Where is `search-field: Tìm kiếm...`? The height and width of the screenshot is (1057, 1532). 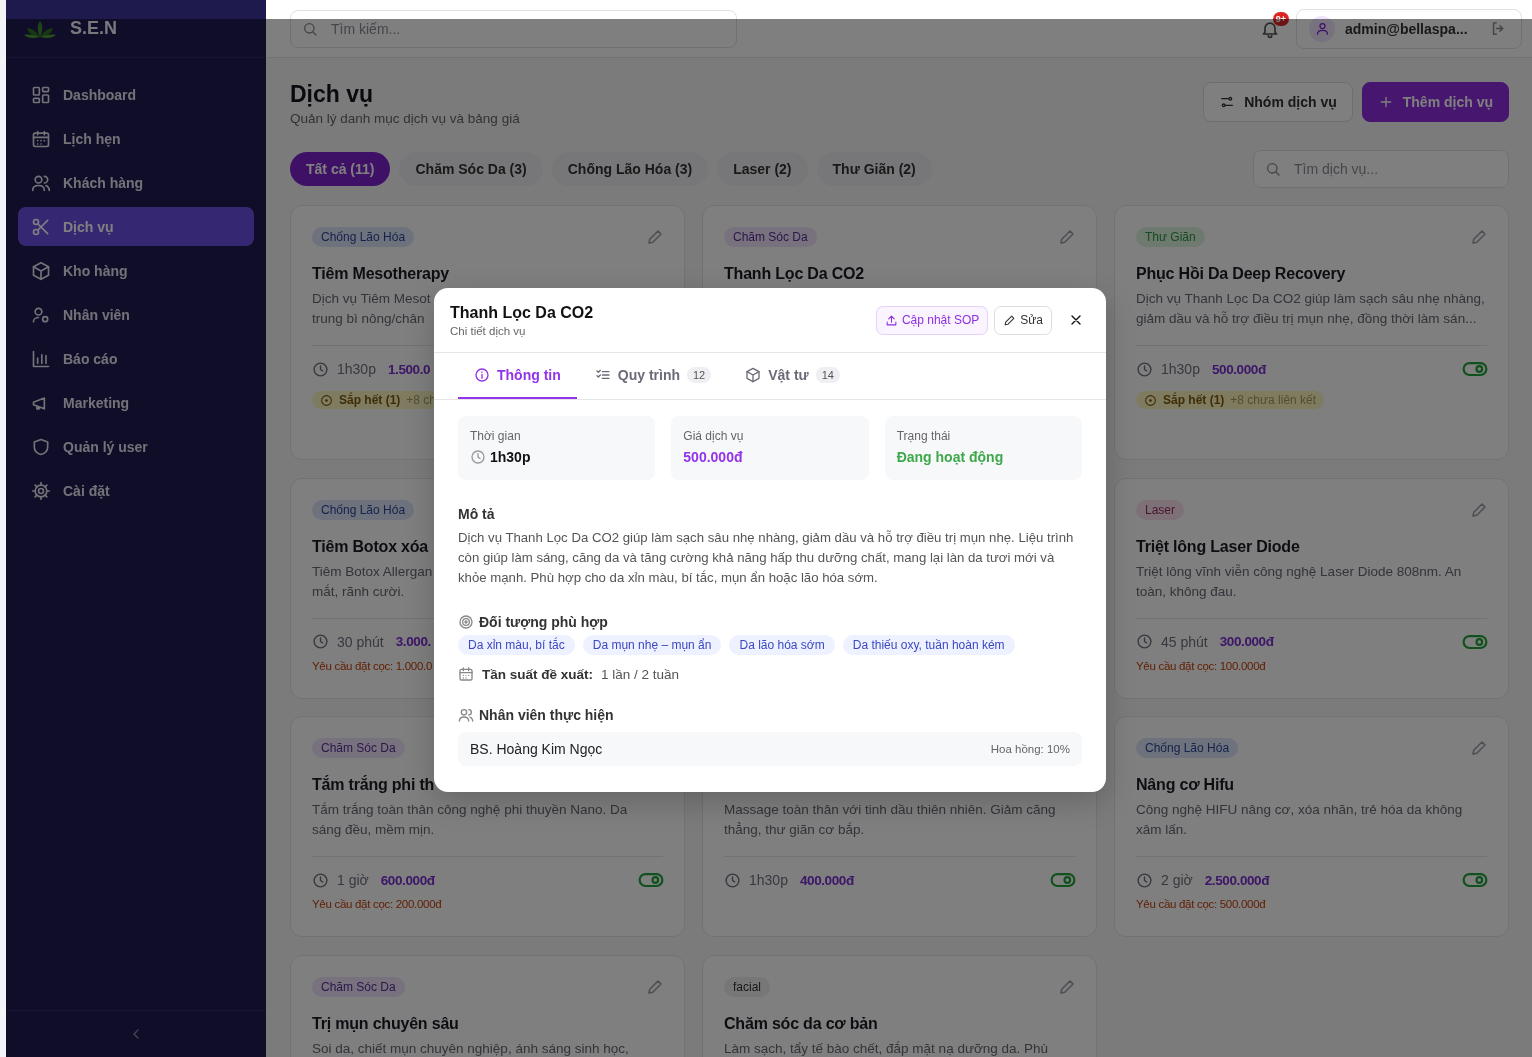
search-field: Tìm kiếm... is located at coordinates (513, 28).